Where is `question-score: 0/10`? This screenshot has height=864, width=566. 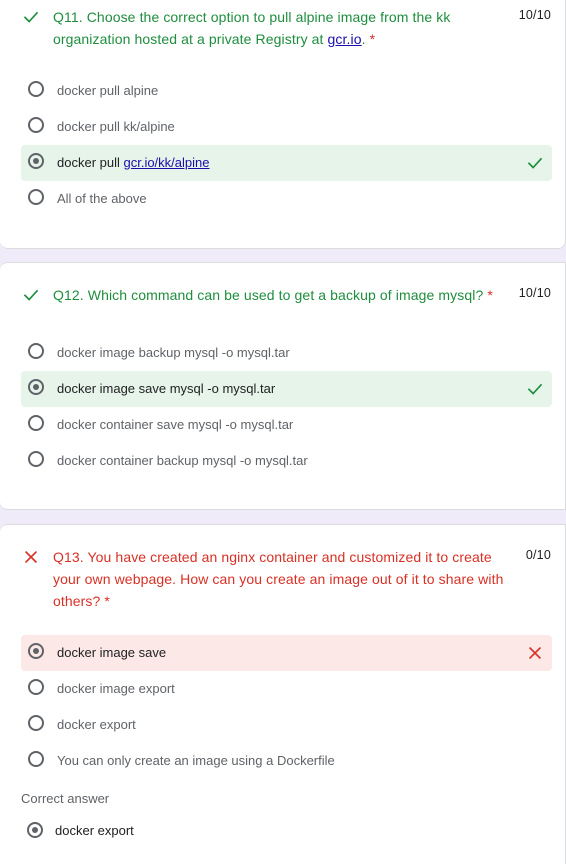 question-score: 0/10 is located at coordinates (538, 555).